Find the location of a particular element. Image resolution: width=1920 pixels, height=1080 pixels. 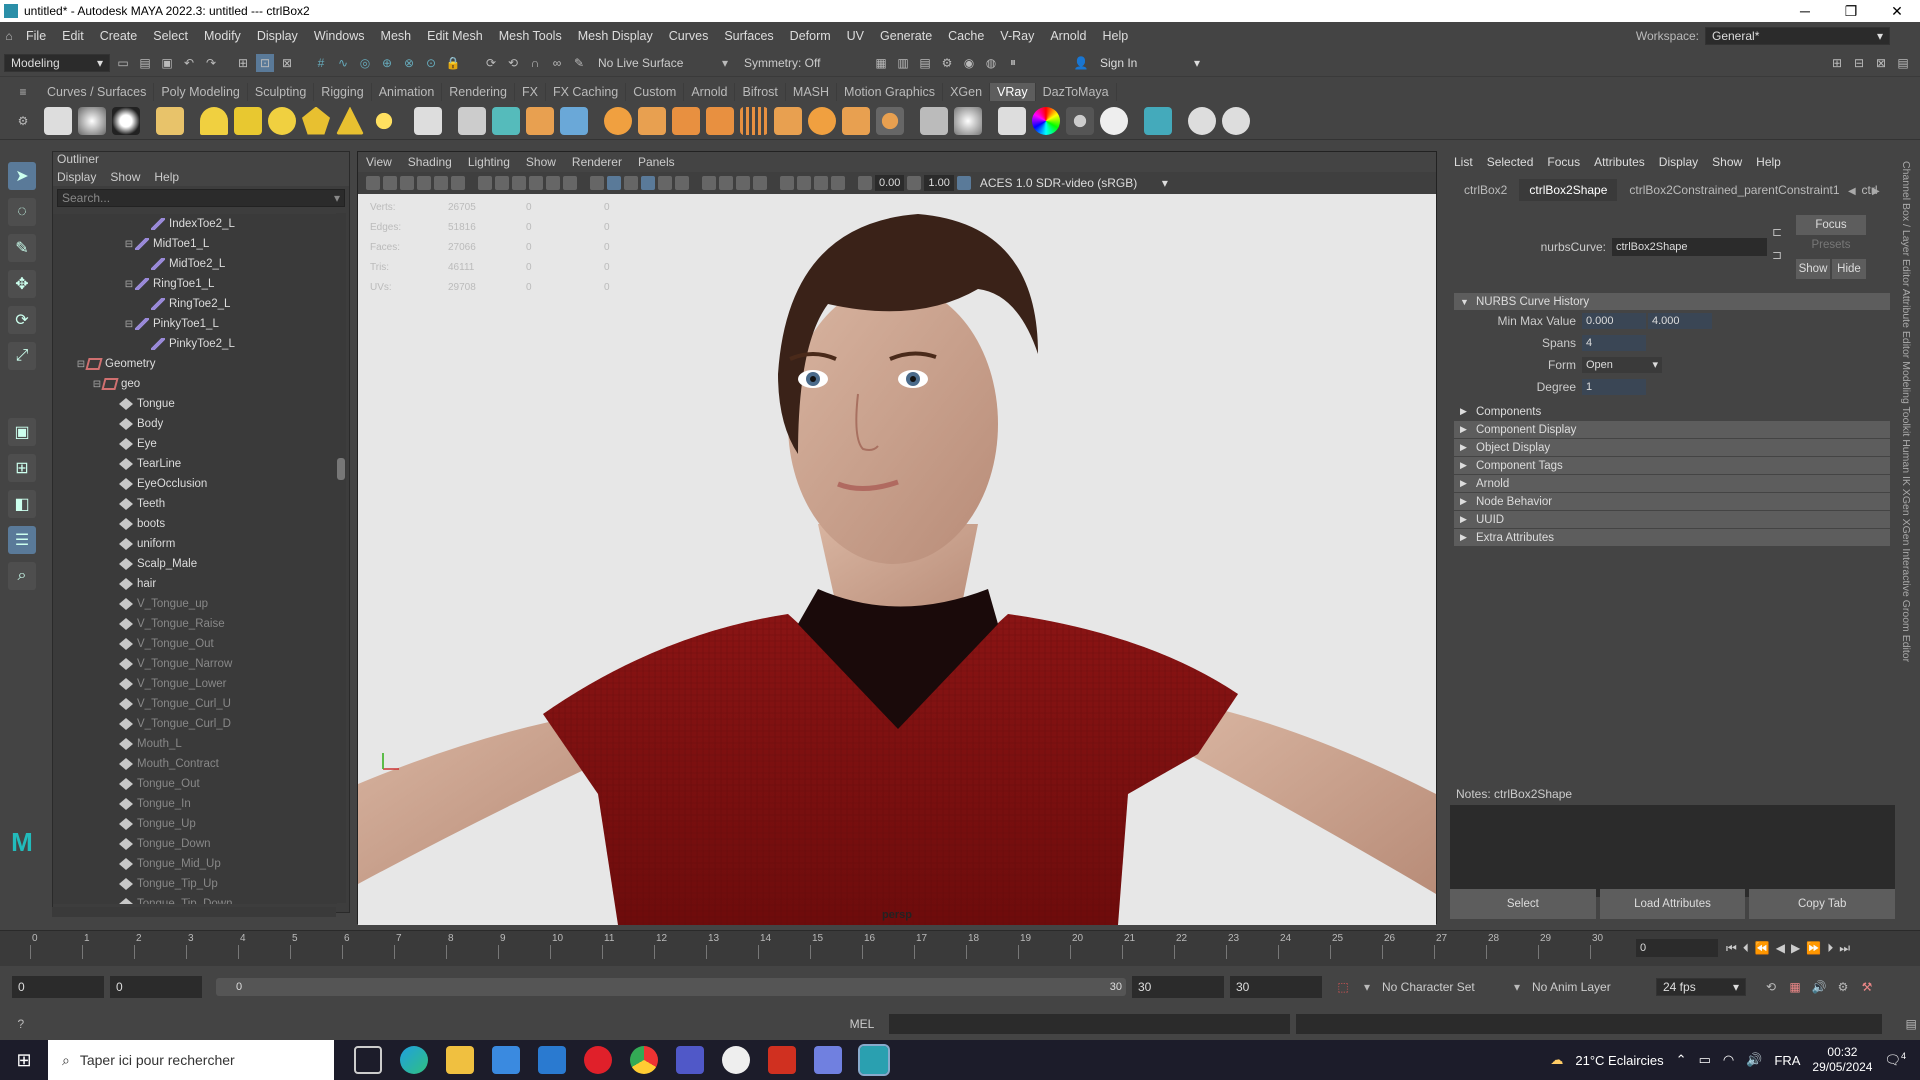

outliner-item: PinkyToe2_L is located at coordinates (195, 344).